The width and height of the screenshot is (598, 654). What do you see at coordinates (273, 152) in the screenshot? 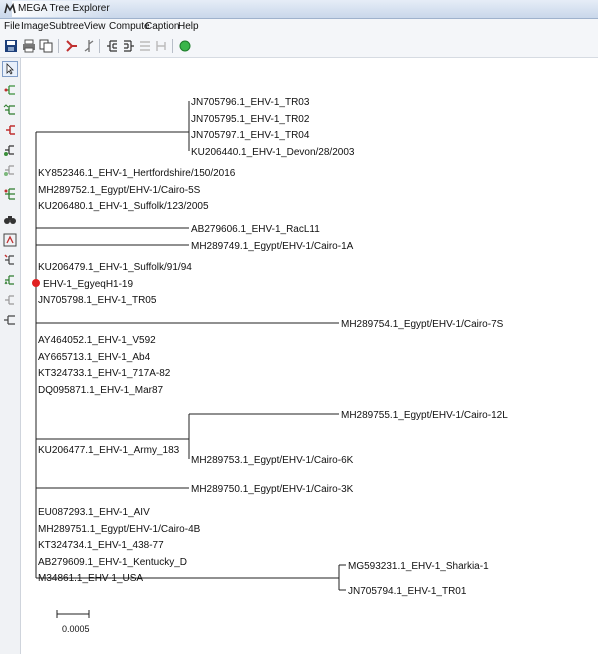
I see `taxon-label: KU206440.1_EHV-1_Devon/28/2003` at bounding box center [273, 152].